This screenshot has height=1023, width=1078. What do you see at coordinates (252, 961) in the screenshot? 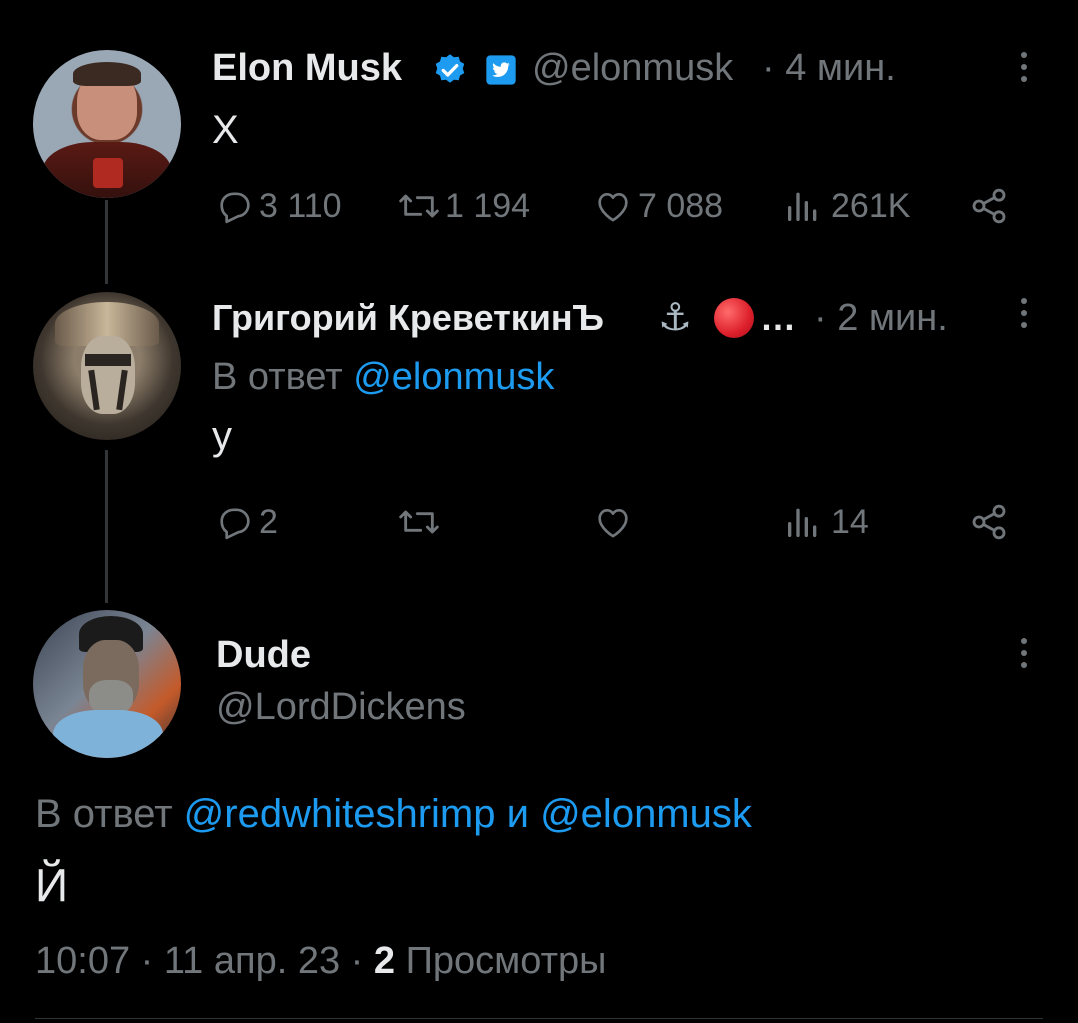
I see `tweet-date: · 11 апр. 23 ·` at bounding box center [252, 961].